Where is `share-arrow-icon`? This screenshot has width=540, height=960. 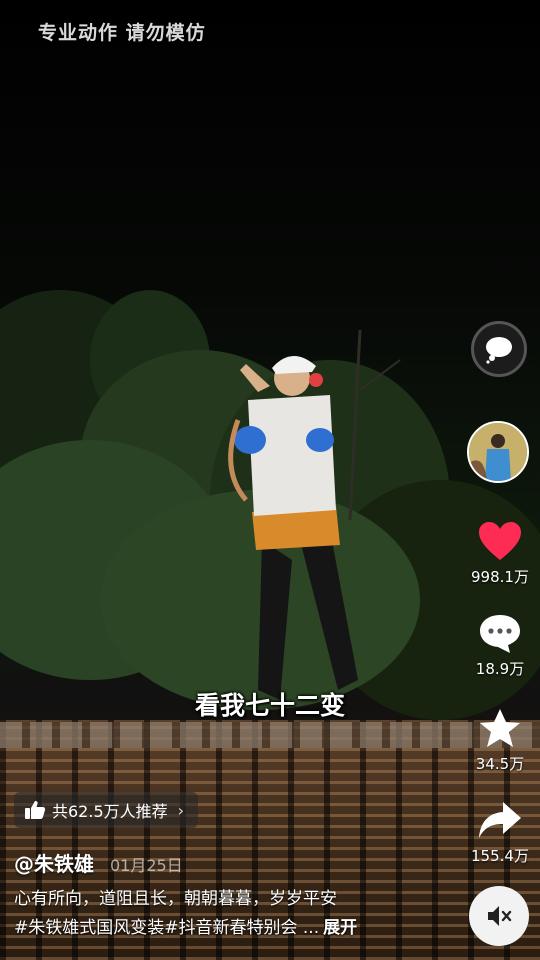
share-arrow-icon is located at coordinates (500, 820).